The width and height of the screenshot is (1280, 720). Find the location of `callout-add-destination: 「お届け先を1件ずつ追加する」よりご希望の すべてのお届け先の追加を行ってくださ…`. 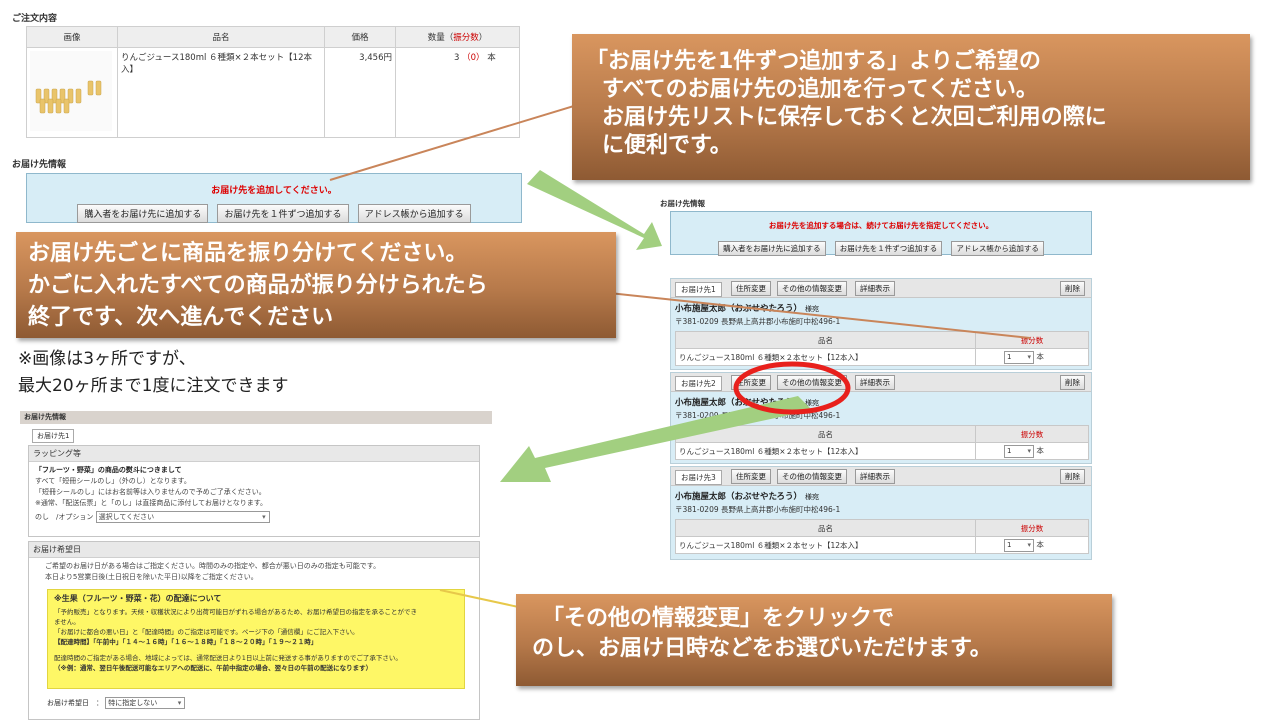

callout-add-destination: 「お届け先を1件ずつ追加する」よりご希望の すべてのお届け先の追加を行ってくださ… is located at coordinates (911, 107).